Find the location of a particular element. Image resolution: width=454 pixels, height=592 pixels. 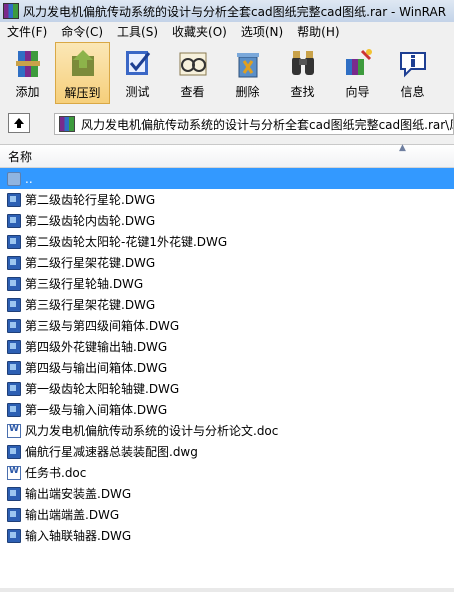

add-icon is located at coordinates (28, 63).